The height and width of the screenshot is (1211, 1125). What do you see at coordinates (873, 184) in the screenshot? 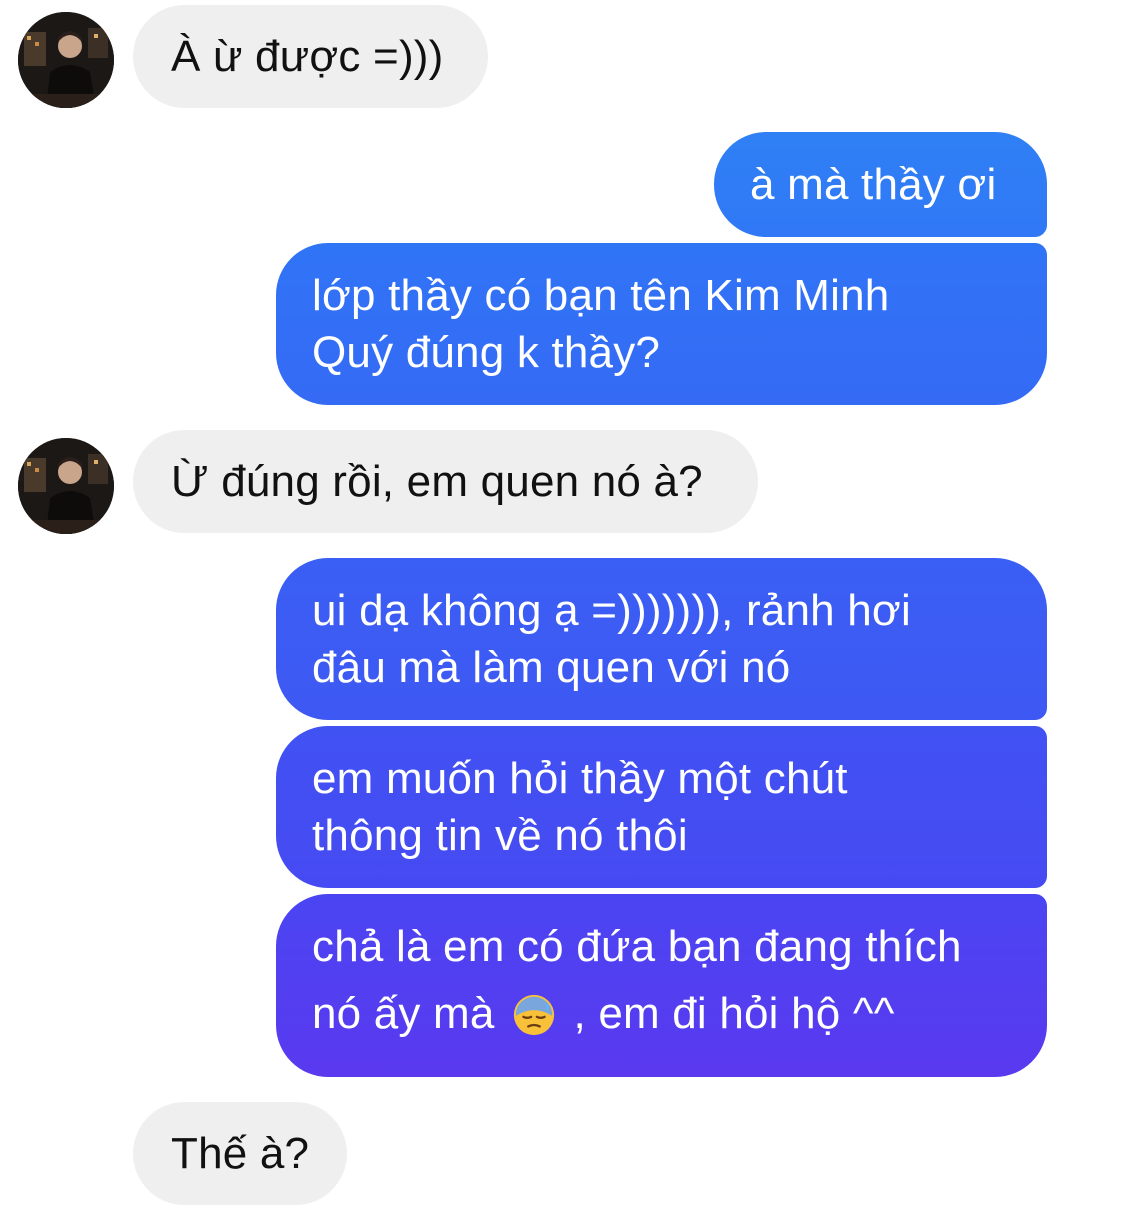
I see `message-text: à mà thầy ơi` at bounding box center [873, 184].